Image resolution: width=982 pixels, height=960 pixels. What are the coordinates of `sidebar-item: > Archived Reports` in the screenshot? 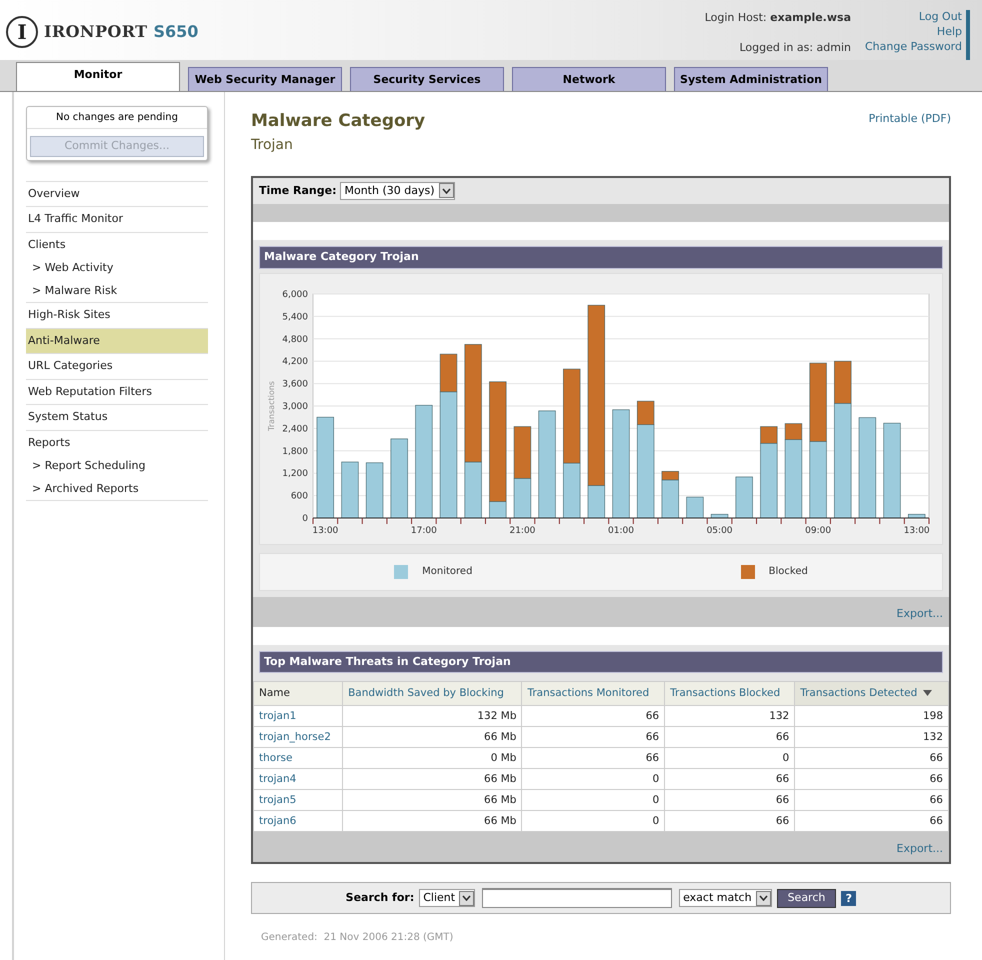 It's located at (117, 489).